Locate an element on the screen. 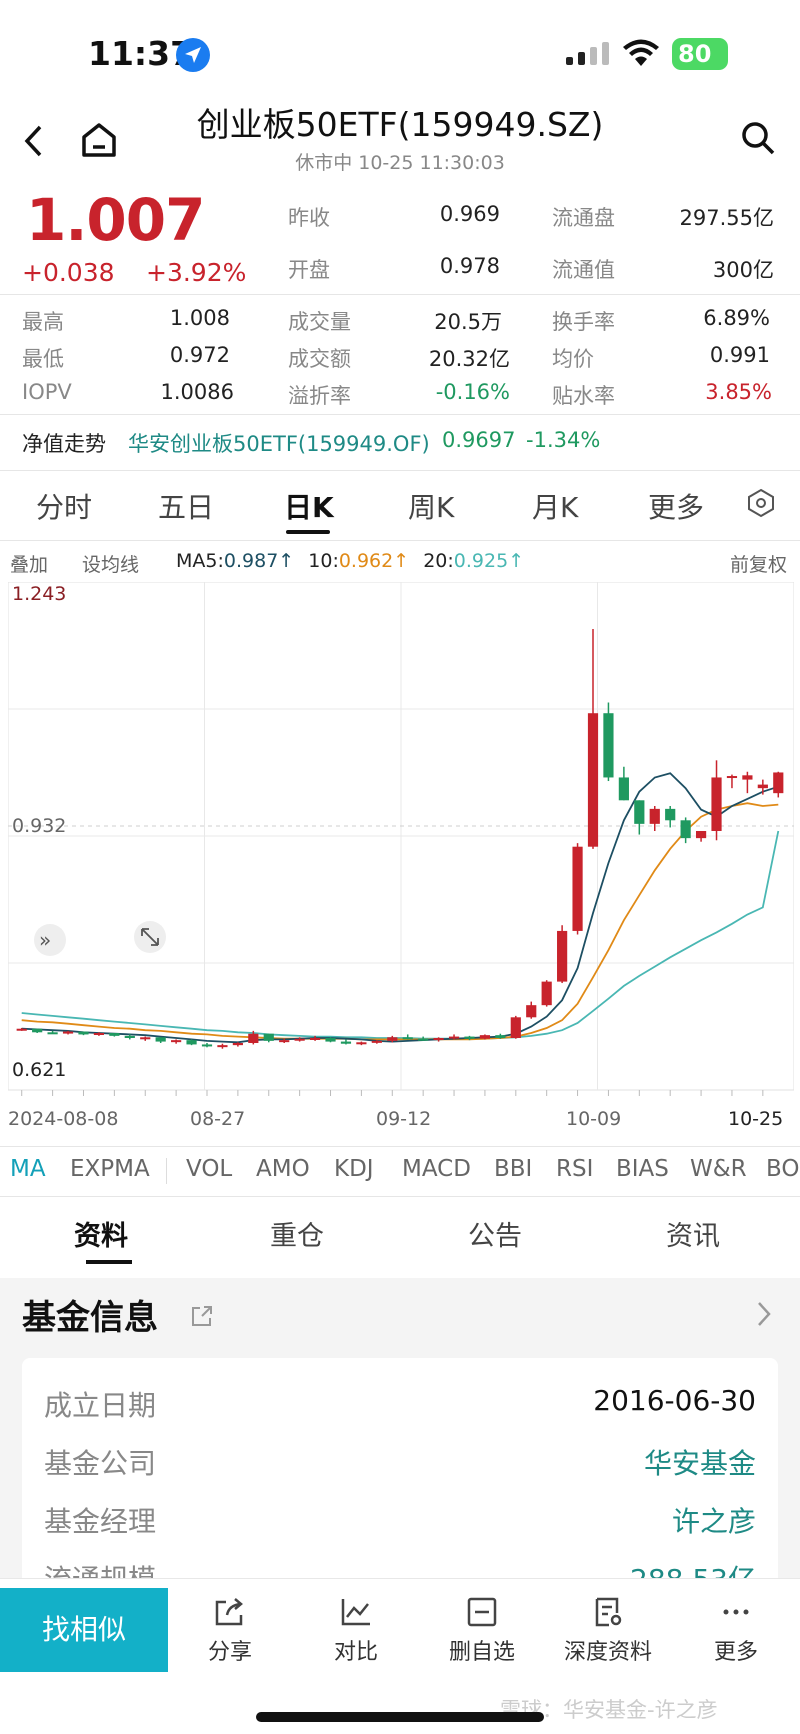 The height and width of the screenshot is (1734, 800). tab-monthly-k: 月K is located at coordinates (555, 506).